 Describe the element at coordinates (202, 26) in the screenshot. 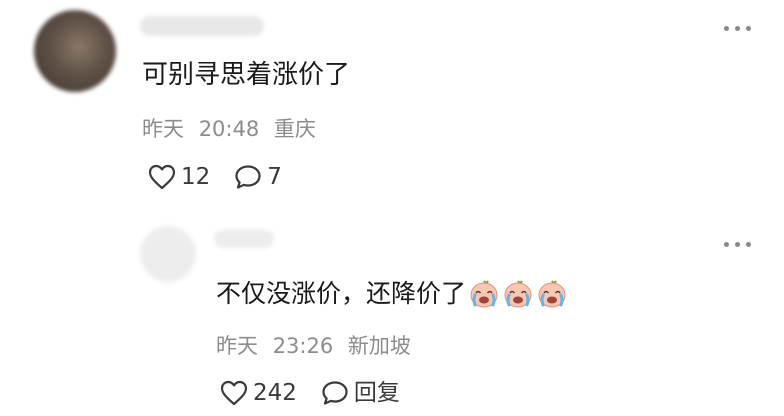

I see `comment-username-blurred` at that location.